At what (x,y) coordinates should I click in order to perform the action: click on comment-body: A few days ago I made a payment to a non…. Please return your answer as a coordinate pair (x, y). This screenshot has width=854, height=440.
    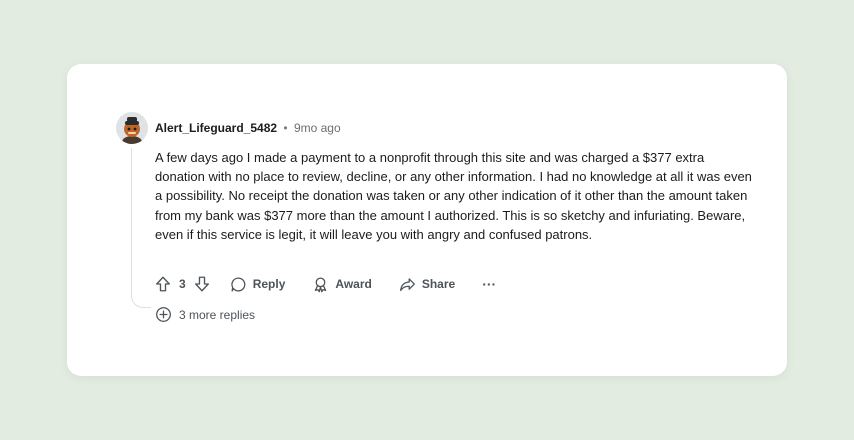
    Looking at the image, I should click on (453, 196).